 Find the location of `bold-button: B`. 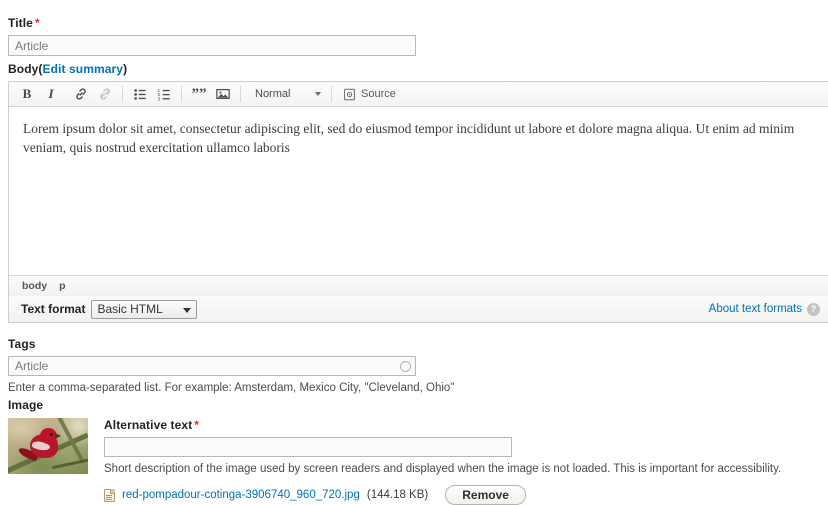

bold-button: B is located at coordinates (27, 94).